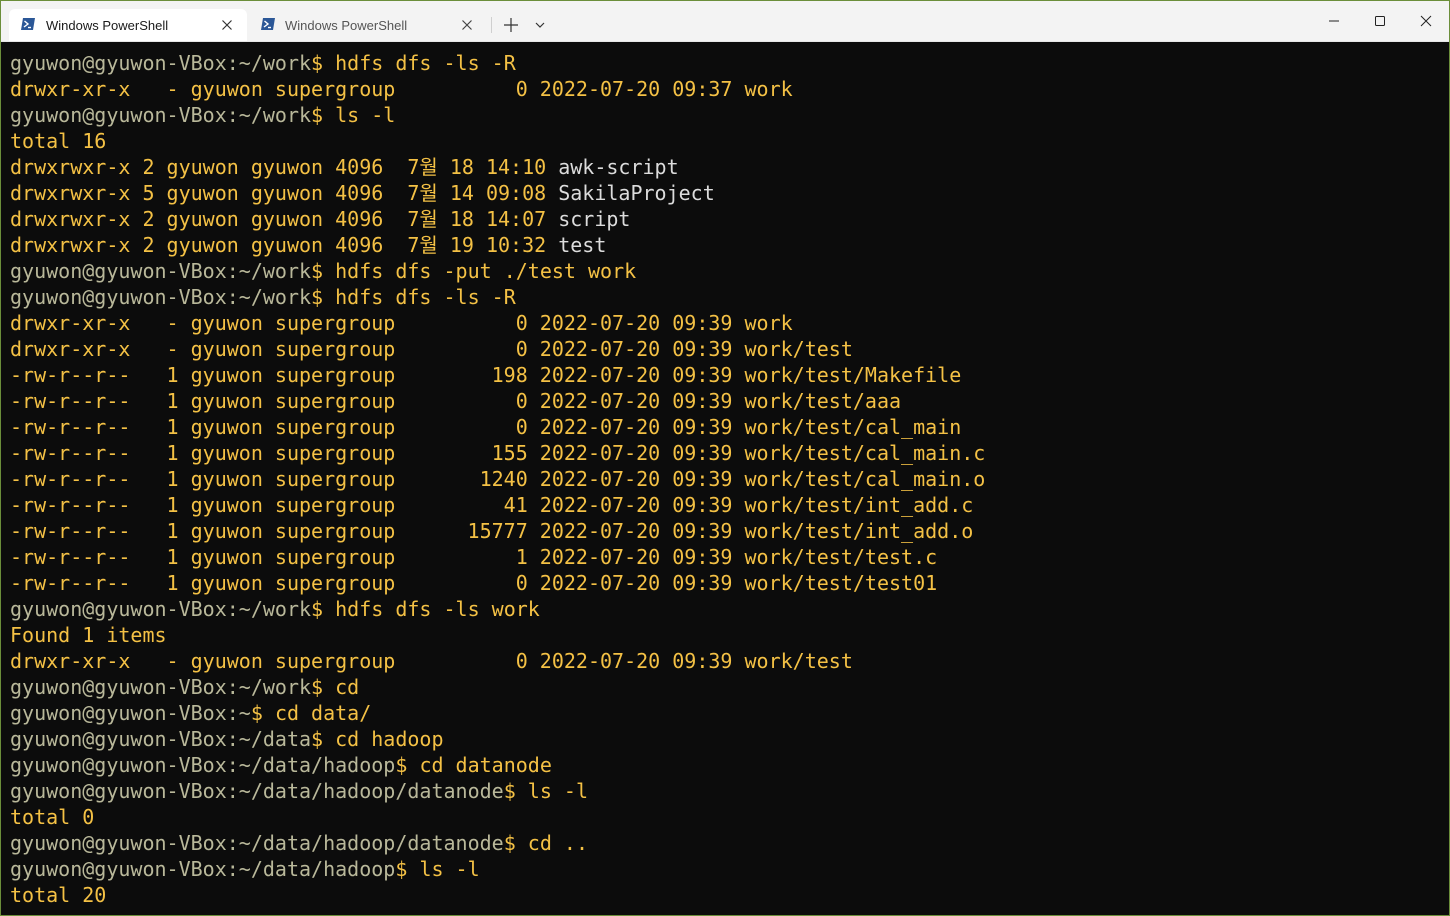  I want to click on minimize-button, so click(1334, 21).